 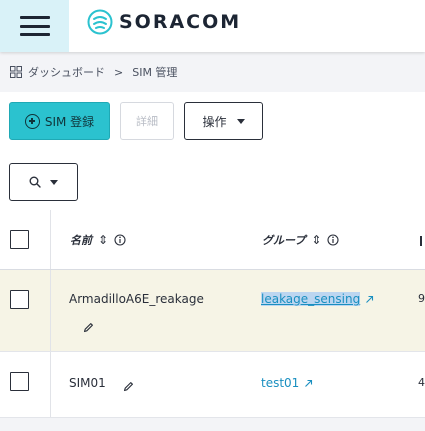 I want to click on add-circle-icon, so click(x=32, y=121).